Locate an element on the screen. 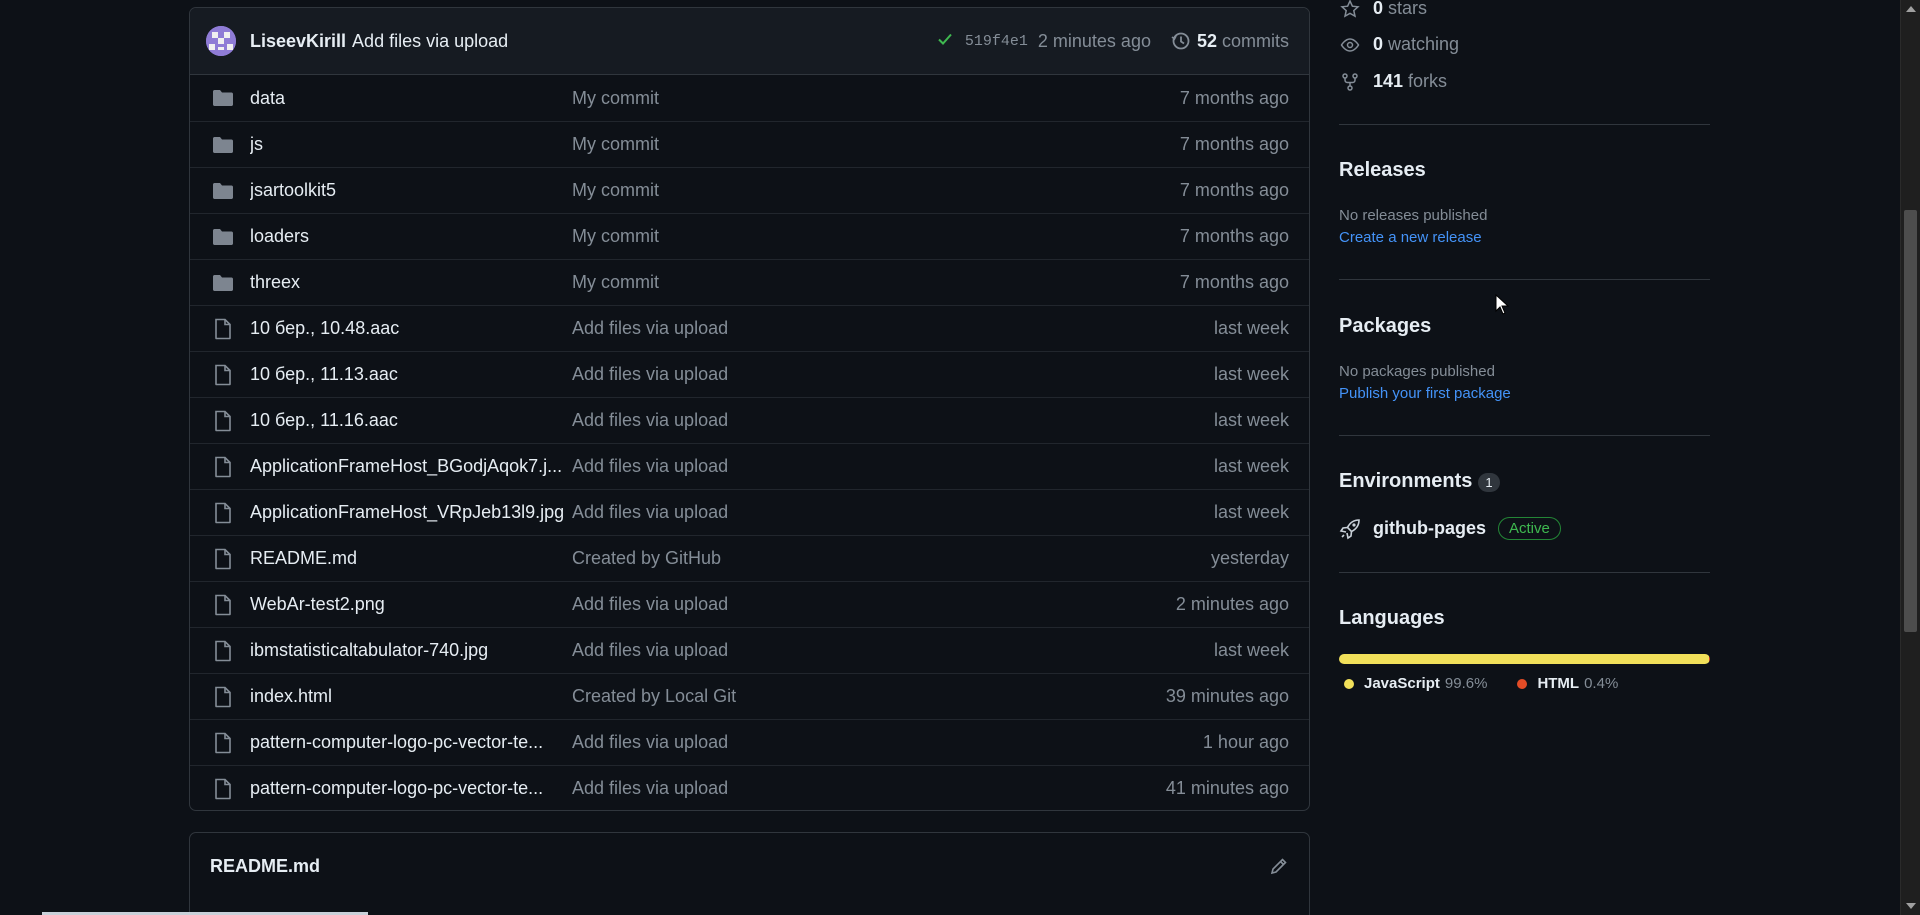 Image resolution: width=1920 pixels, height=915 pixels. check-icon is located at coordinates (945, 41).